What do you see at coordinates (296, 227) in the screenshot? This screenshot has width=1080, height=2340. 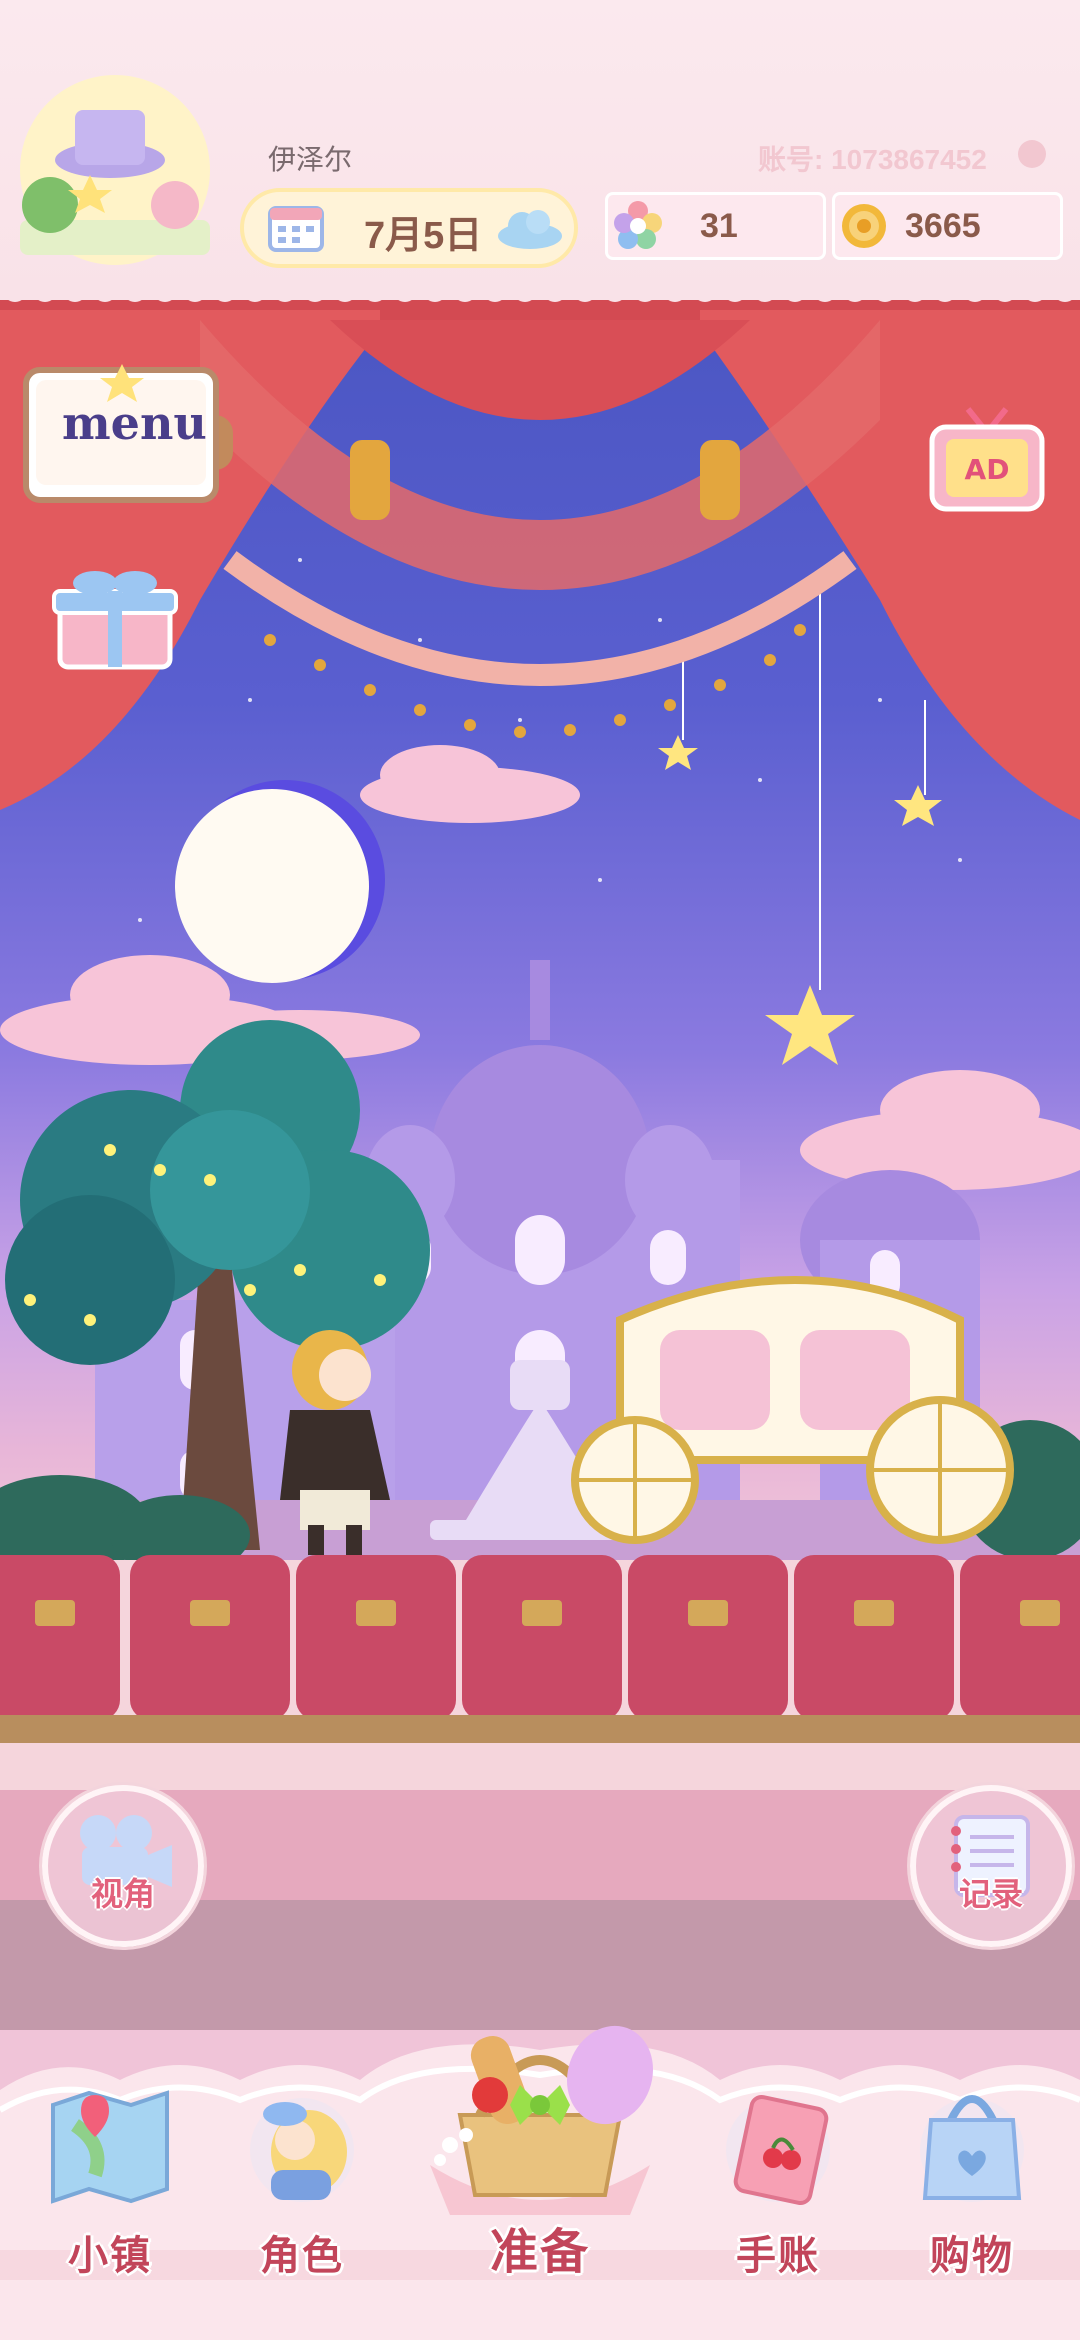 I see `calendar-icon` at bounding box center [296, 227].